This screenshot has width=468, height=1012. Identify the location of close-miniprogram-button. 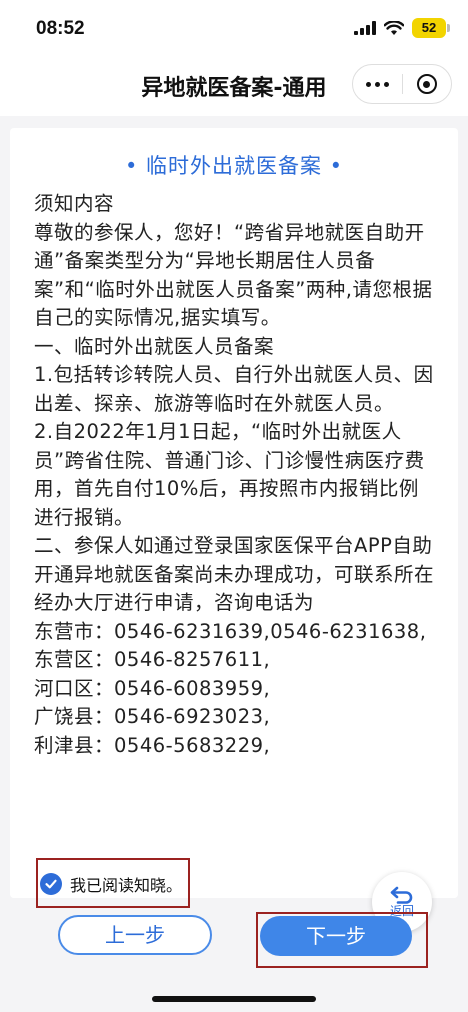
(426, 84).